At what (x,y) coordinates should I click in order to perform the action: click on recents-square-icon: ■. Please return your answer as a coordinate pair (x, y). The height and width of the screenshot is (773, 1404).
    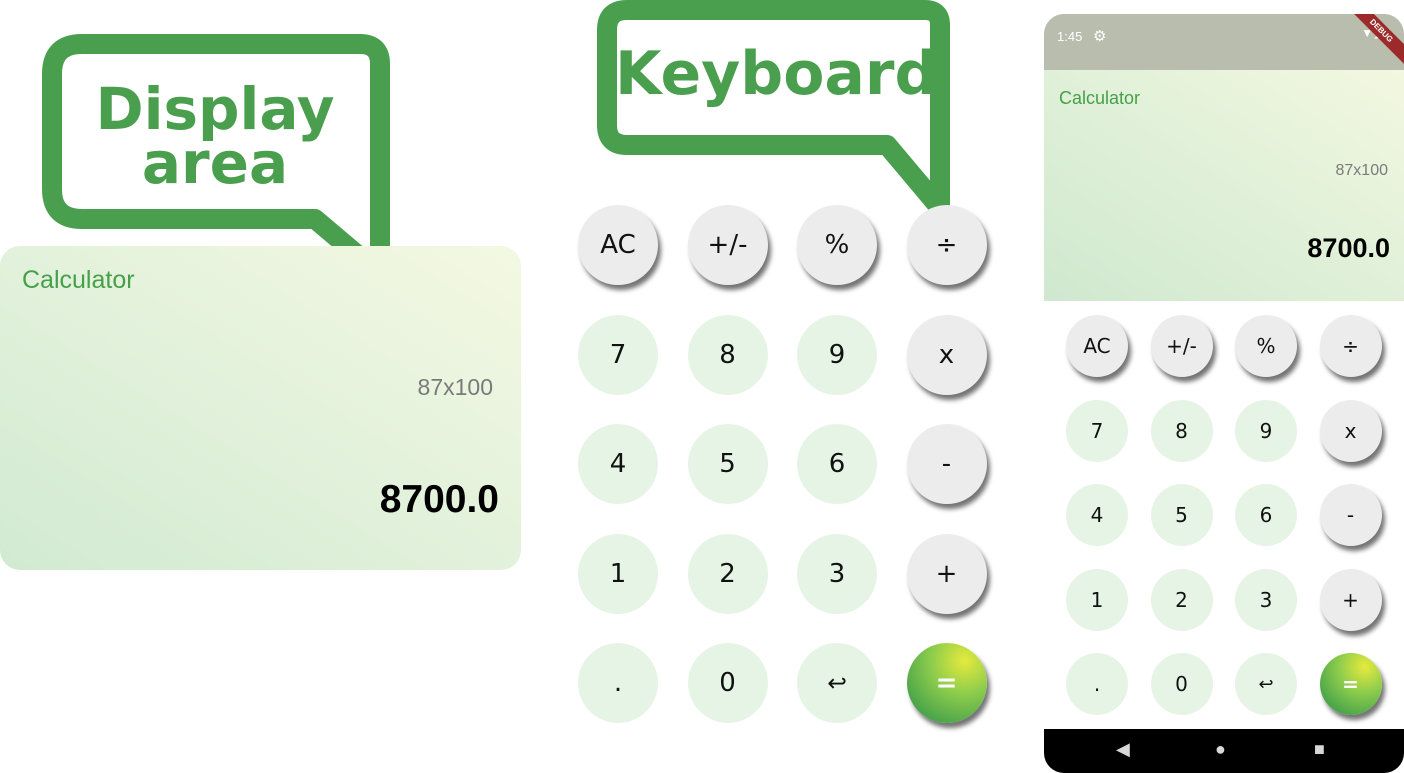
    Looking at the image, I should click on (1319, 749).